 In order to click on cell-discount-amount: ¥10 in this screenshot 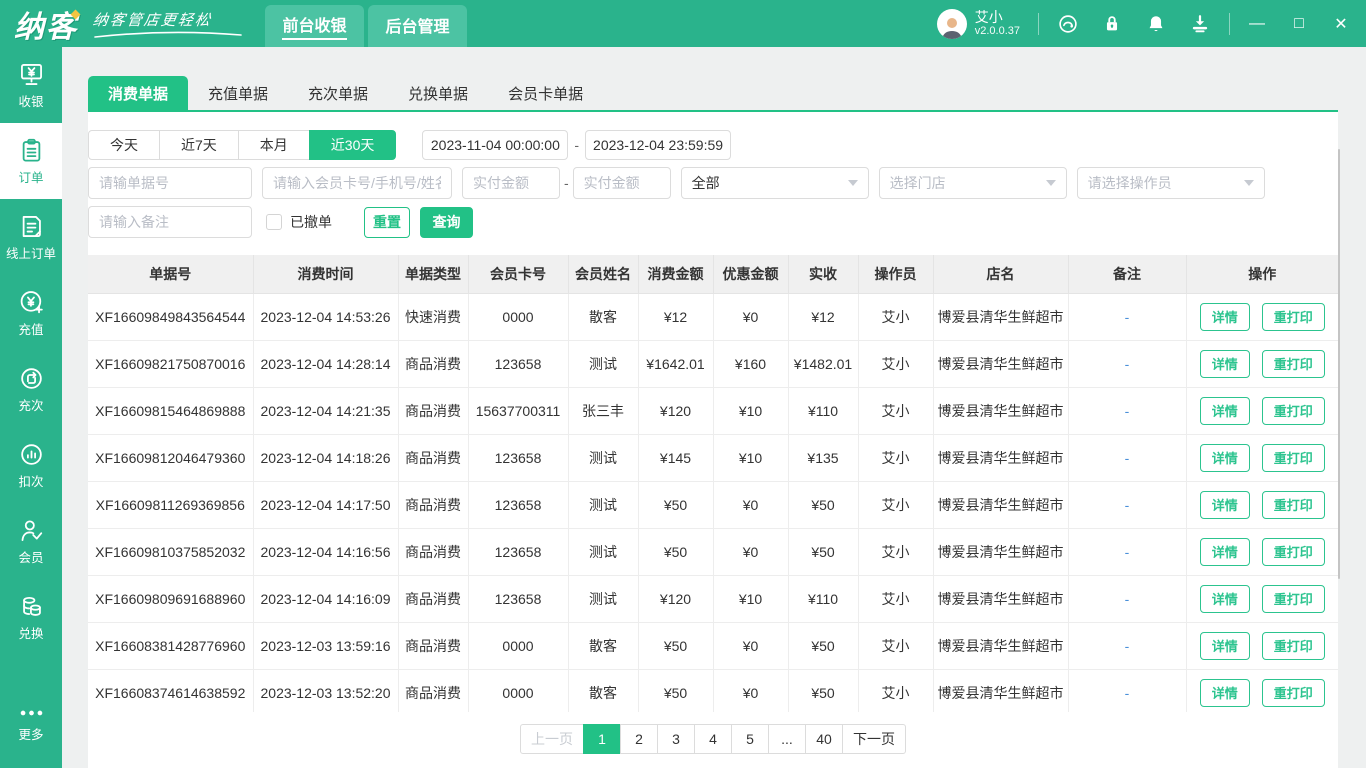, I will do `click(751, 411)`.